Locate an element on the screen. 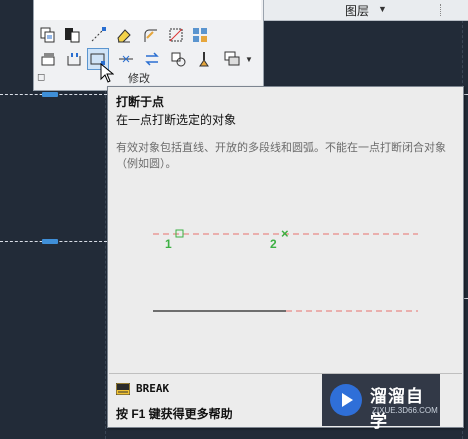 The image size is (468, 439). command-line-icon is located at coordinates (123, 389).